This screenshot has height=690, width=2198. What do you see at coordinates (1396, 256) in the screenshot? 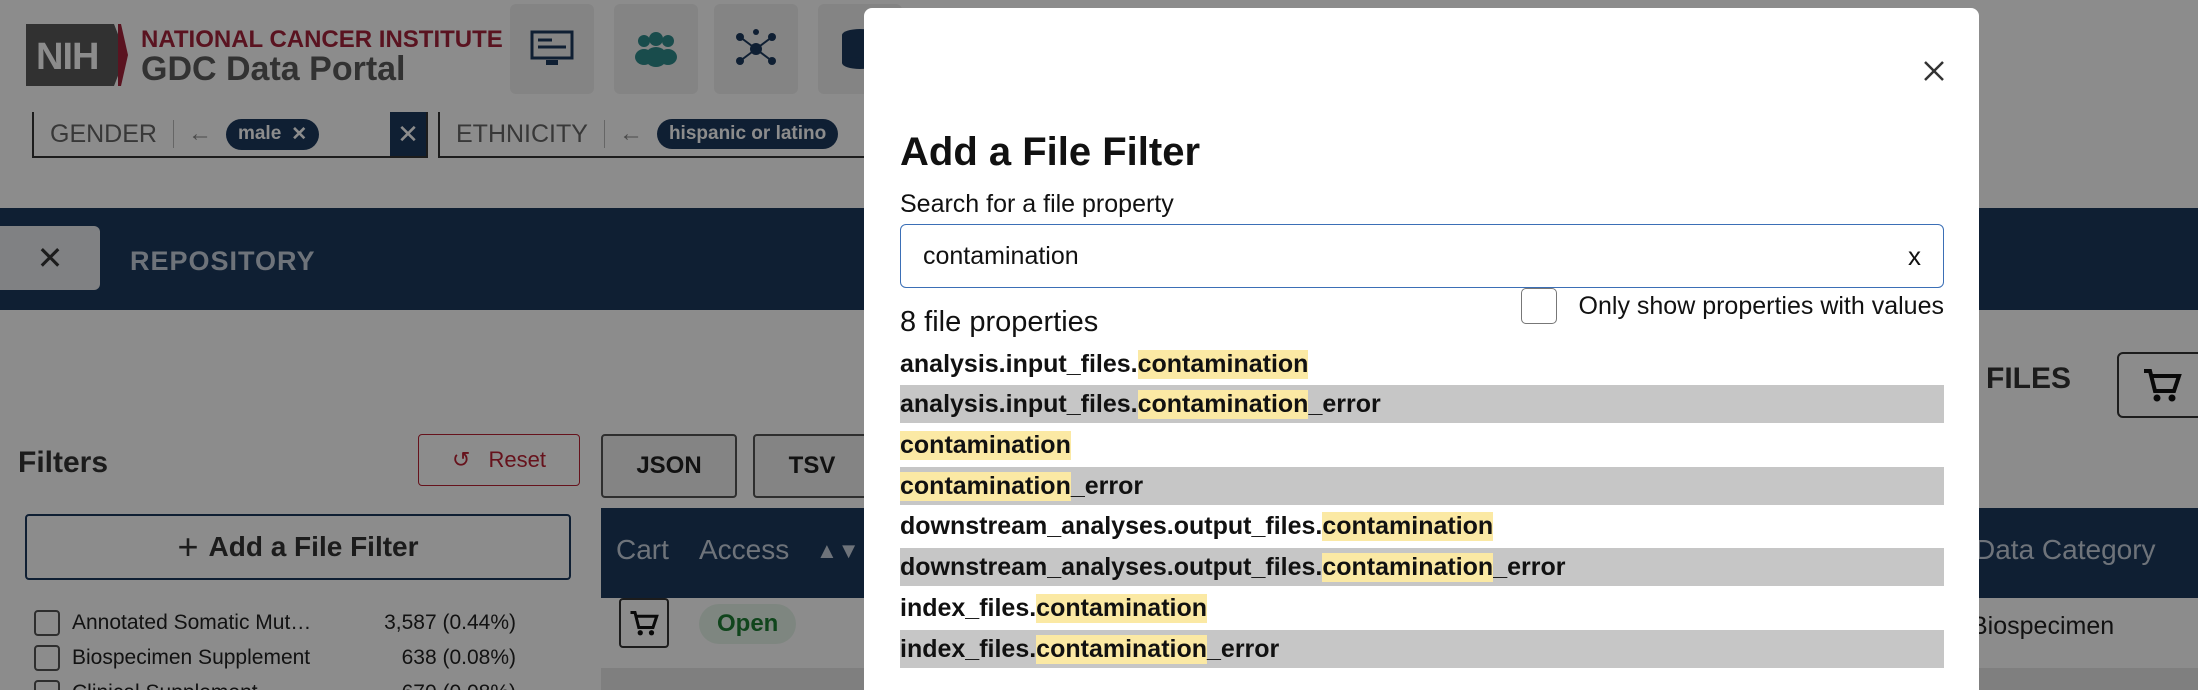
I see `property-search-input` at bounding box center [1396, 256].